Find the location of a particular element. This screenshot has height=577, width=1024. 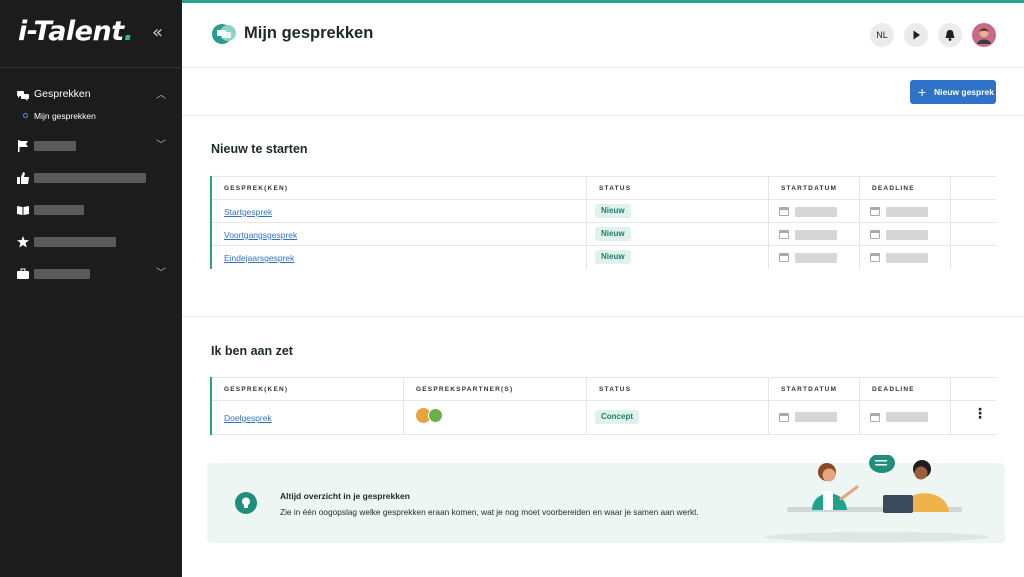

logo-row: i-Talent. « is located at coordinates (91, 34).